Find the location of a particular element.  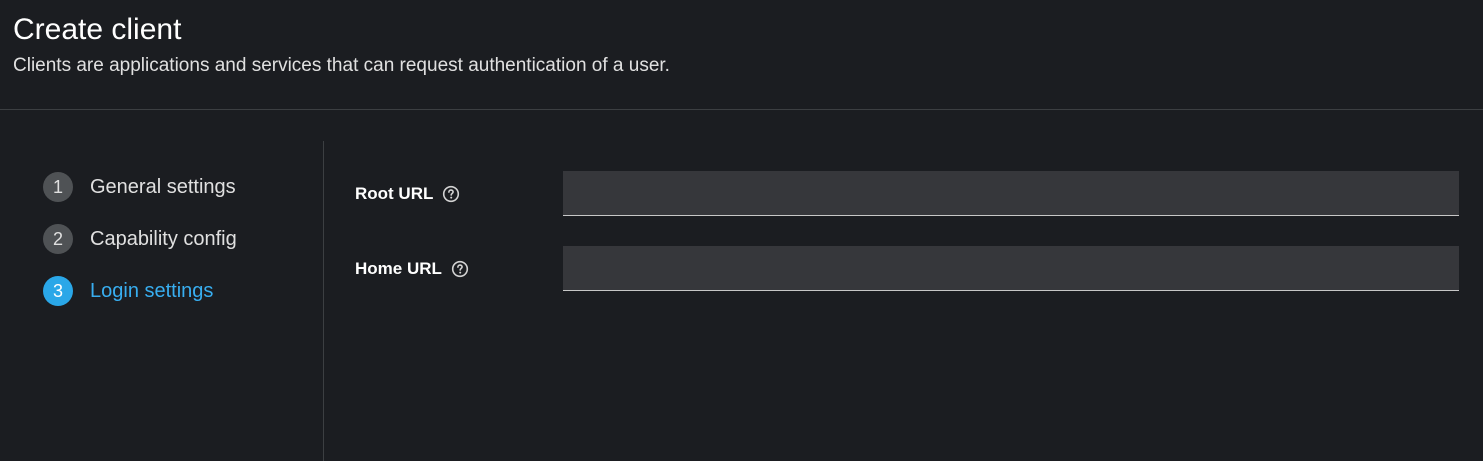

root-url-label-group: Root URL is located at coordinates (407, 193).